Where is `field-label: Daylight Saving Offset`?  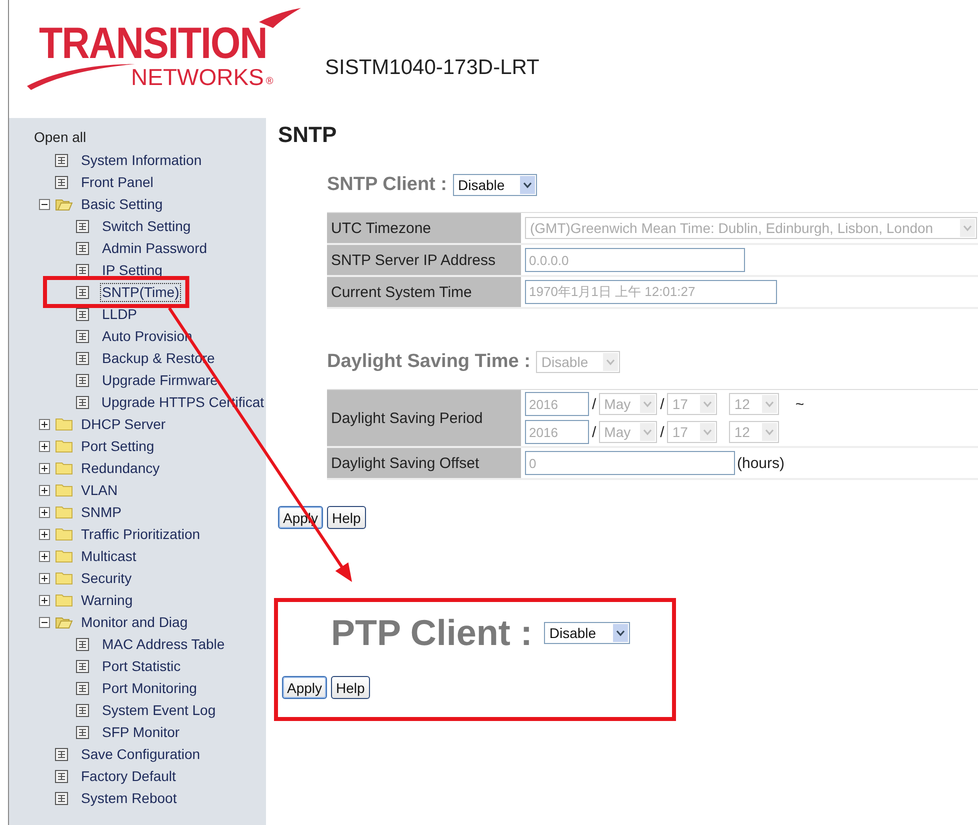
field-label: Daylight Saving Offset is located at coordinates (424, 463).